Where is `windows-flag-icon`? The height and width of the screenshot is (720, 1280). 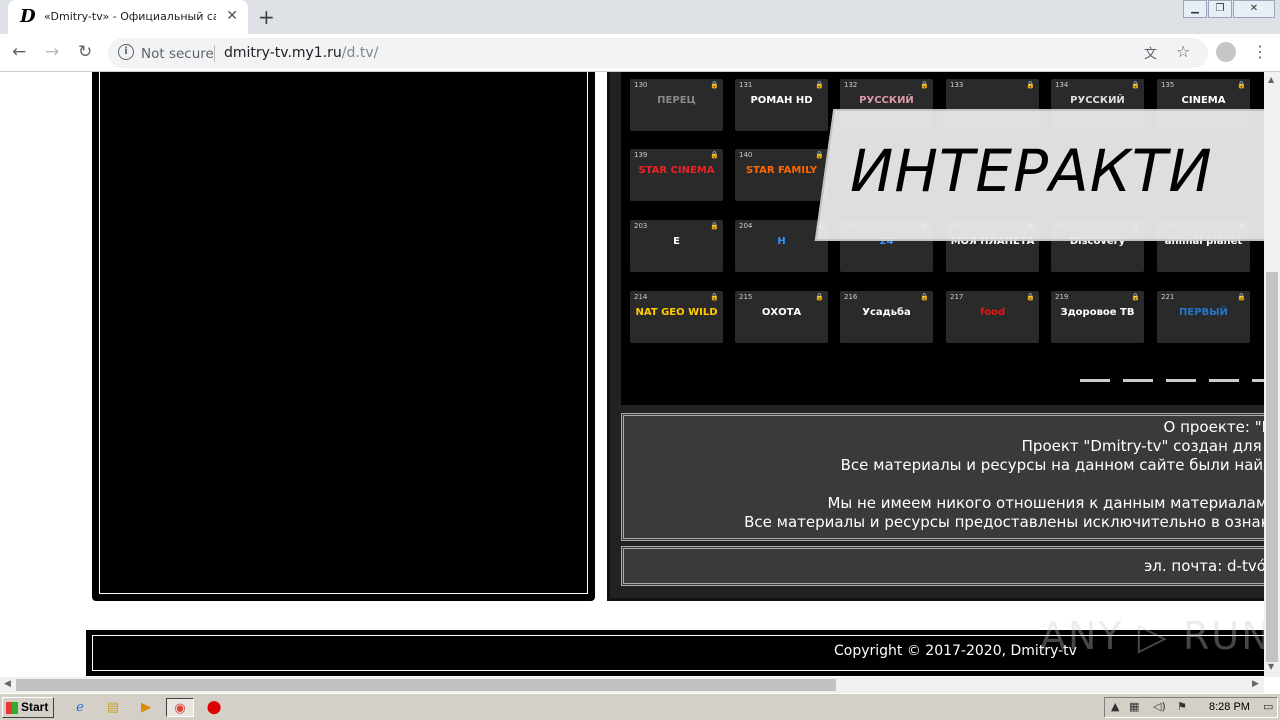 windows-flag-icon is located at coordinates (12, 708).